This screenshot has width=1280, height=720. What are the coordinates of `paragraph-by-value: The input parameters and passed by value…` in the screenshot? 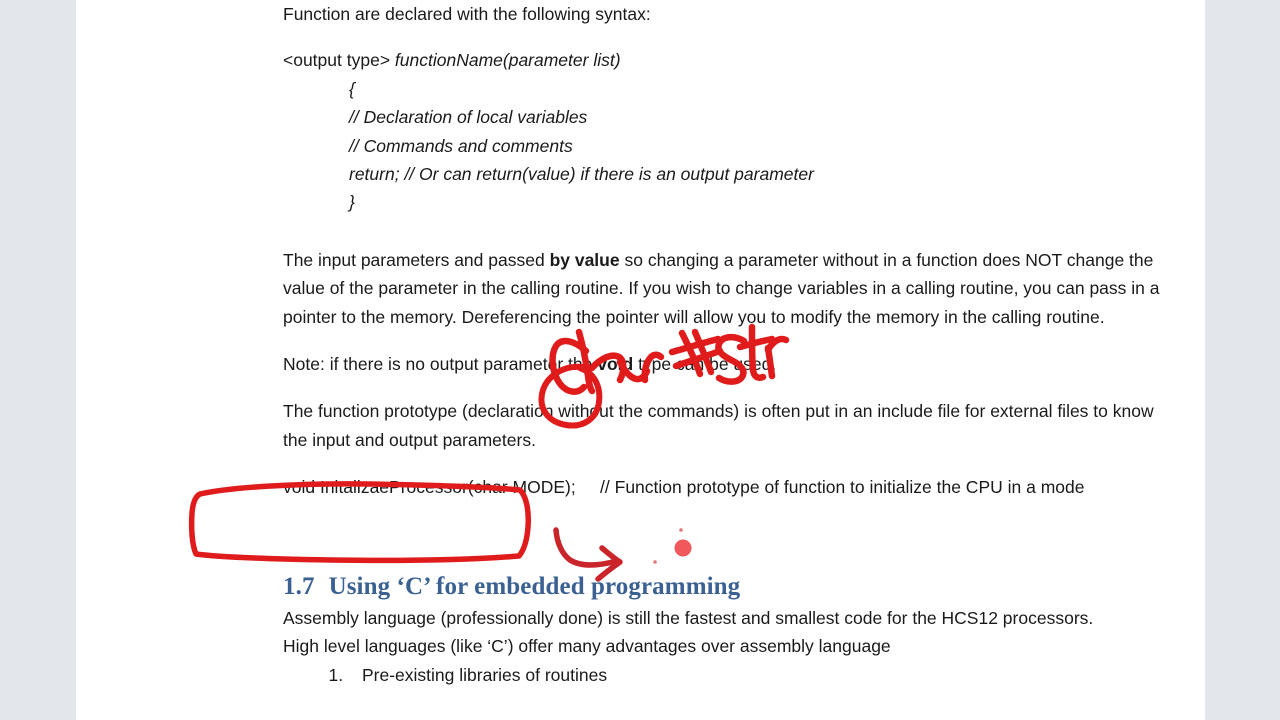 It's located at (723, 288).